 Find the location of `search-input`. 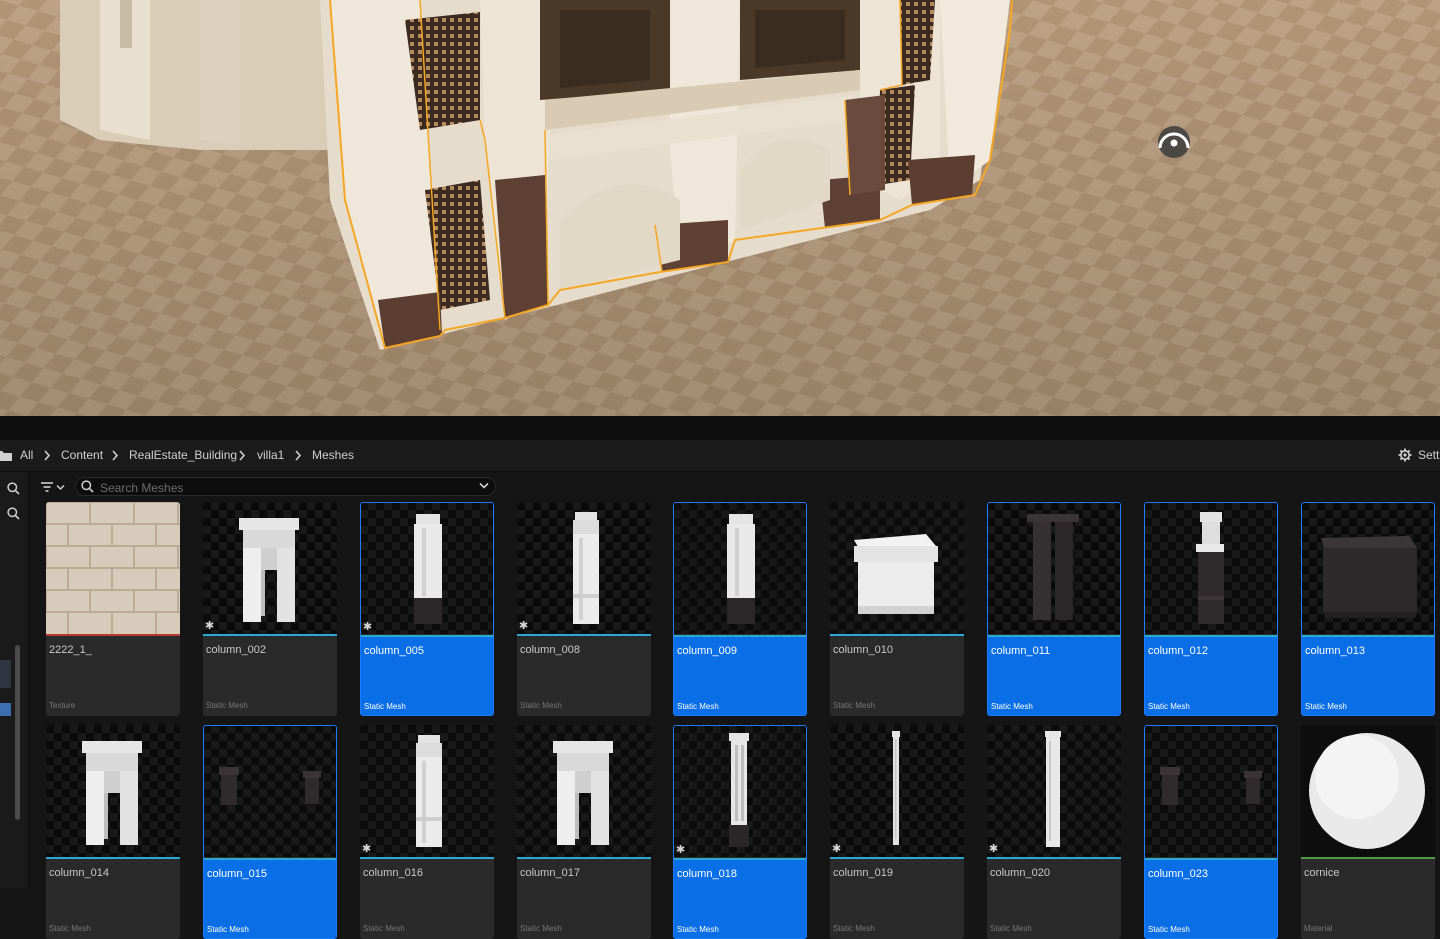

search-input is located at coordinates (285, 487).